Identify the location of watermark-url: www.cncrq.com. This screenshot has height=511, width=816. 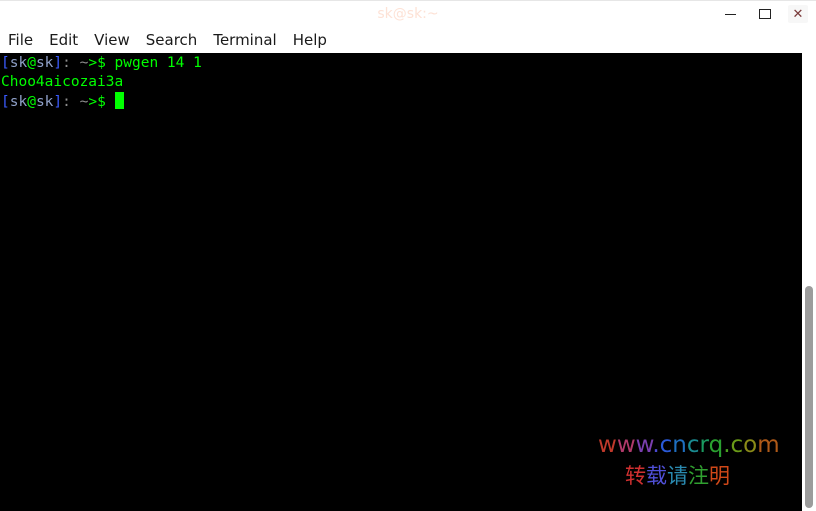
(689, 445).